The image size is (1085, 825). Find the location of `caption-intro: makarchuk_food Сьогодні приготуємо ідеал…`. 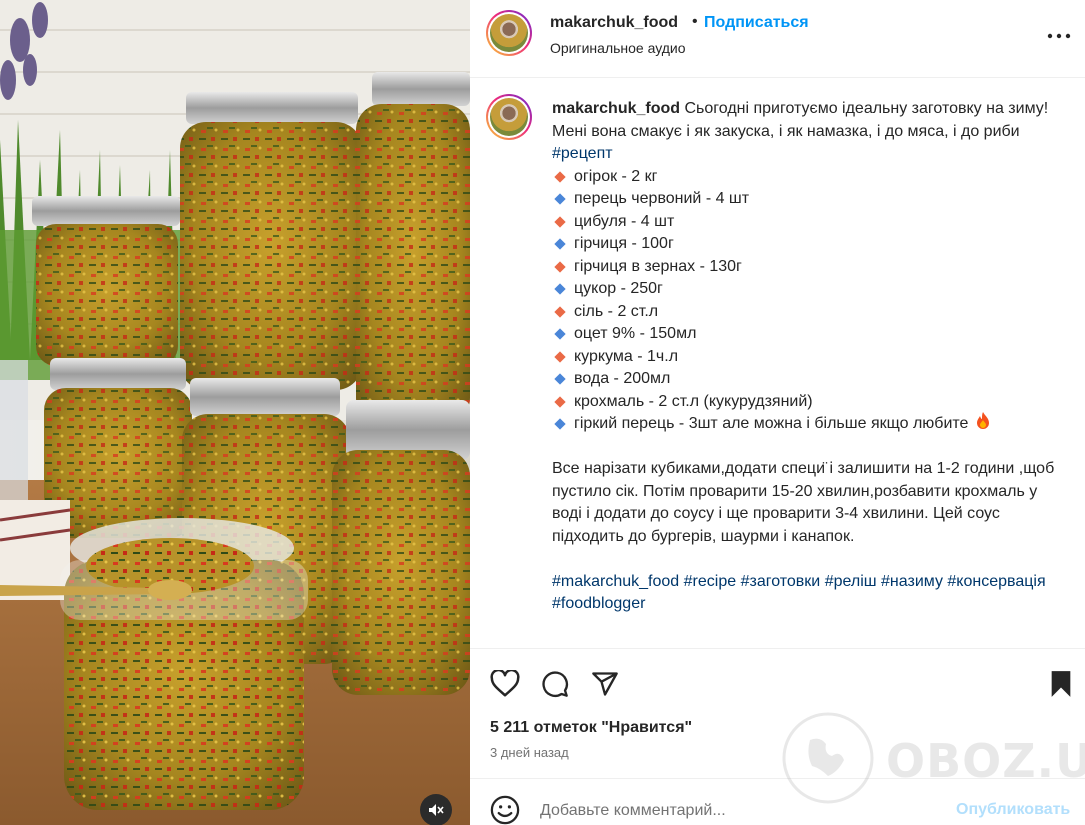

caption-intro: makarchuk_food Сьогодні приготуємо ідеал… is located at coordinates (807, 120).